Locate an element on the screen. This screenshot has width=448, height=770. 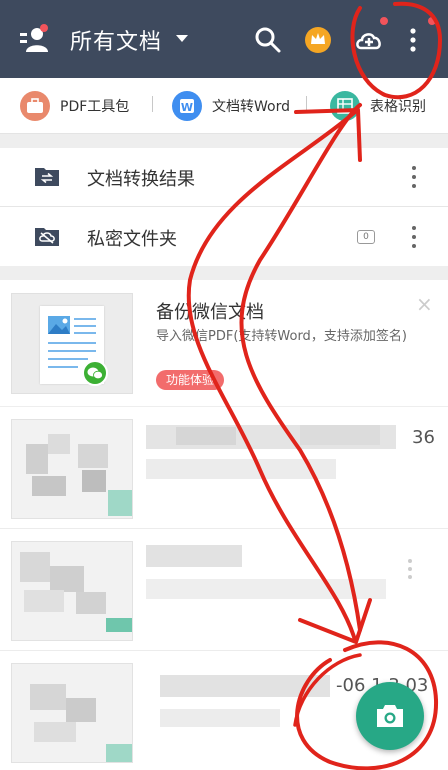
camera-icon is located at coordinates (390, 716).